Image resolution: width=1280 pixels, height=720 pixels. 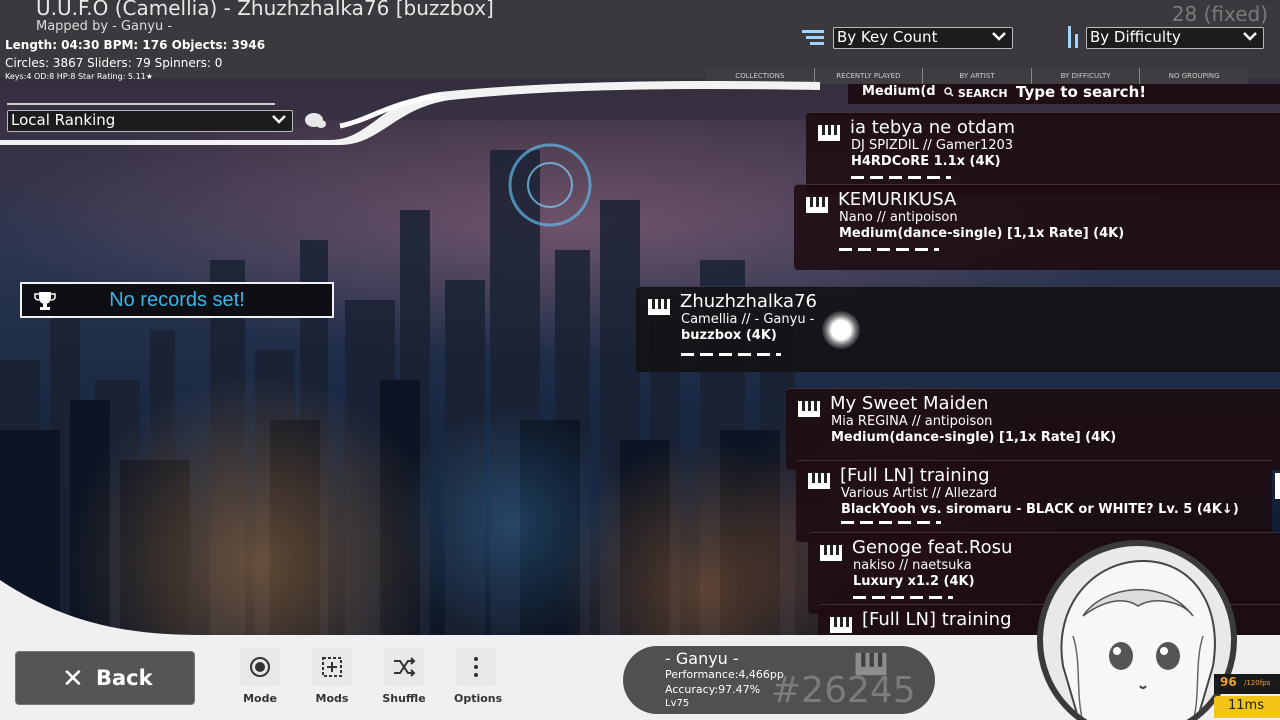 What do you see at coordinates (1228, 682) in the screenshot?
I see `fps-value: 96` at bounding box center [1228, 682].